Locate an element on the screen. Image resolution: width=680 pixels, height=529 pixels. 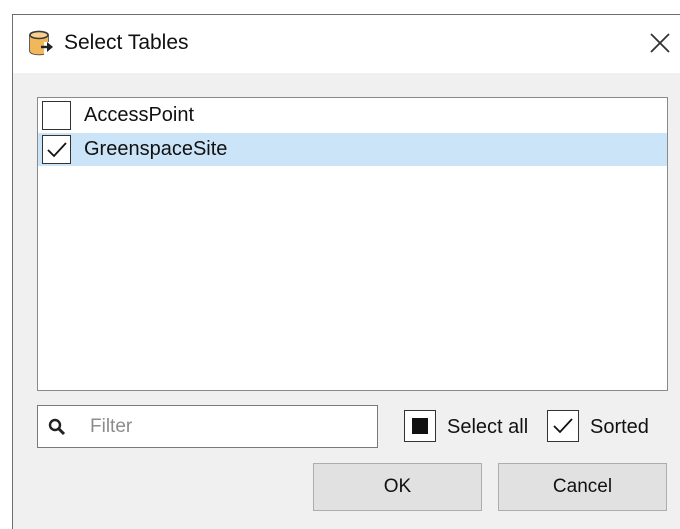
database-export-icon is located at coordinates (42, 44).